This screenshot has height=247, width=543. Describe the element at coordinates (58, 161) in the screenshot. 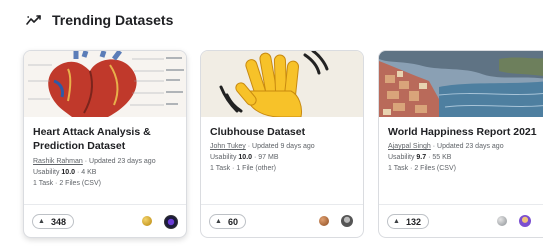

I see `author-link: Rashik Rahman` at that location.